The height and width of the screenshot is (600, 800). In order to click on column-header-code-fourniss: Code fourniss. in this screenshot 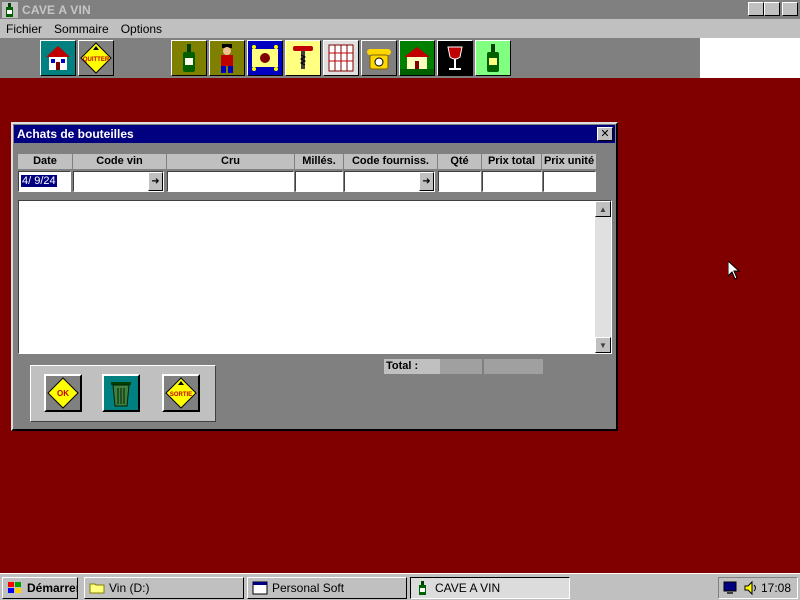, I will do `click(391, 161)`.